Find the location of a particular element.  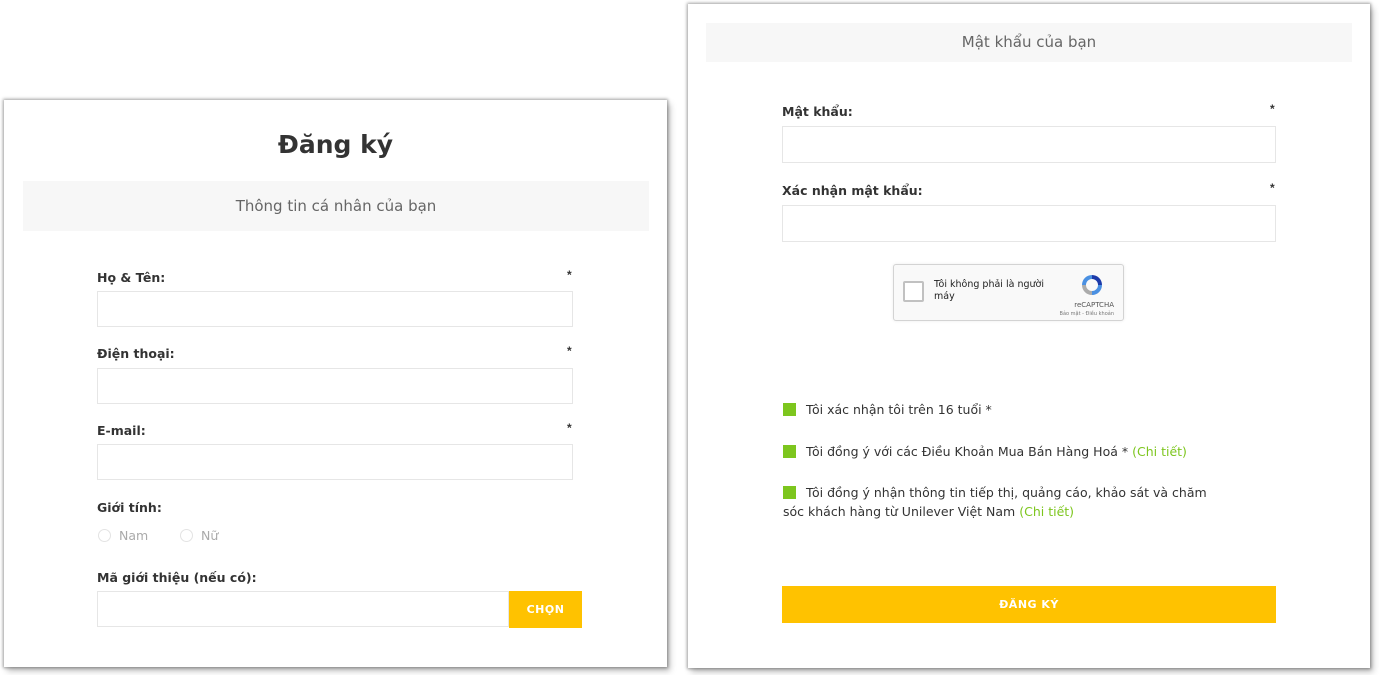

email-required-mark: * is located at coordinates (569, 428).